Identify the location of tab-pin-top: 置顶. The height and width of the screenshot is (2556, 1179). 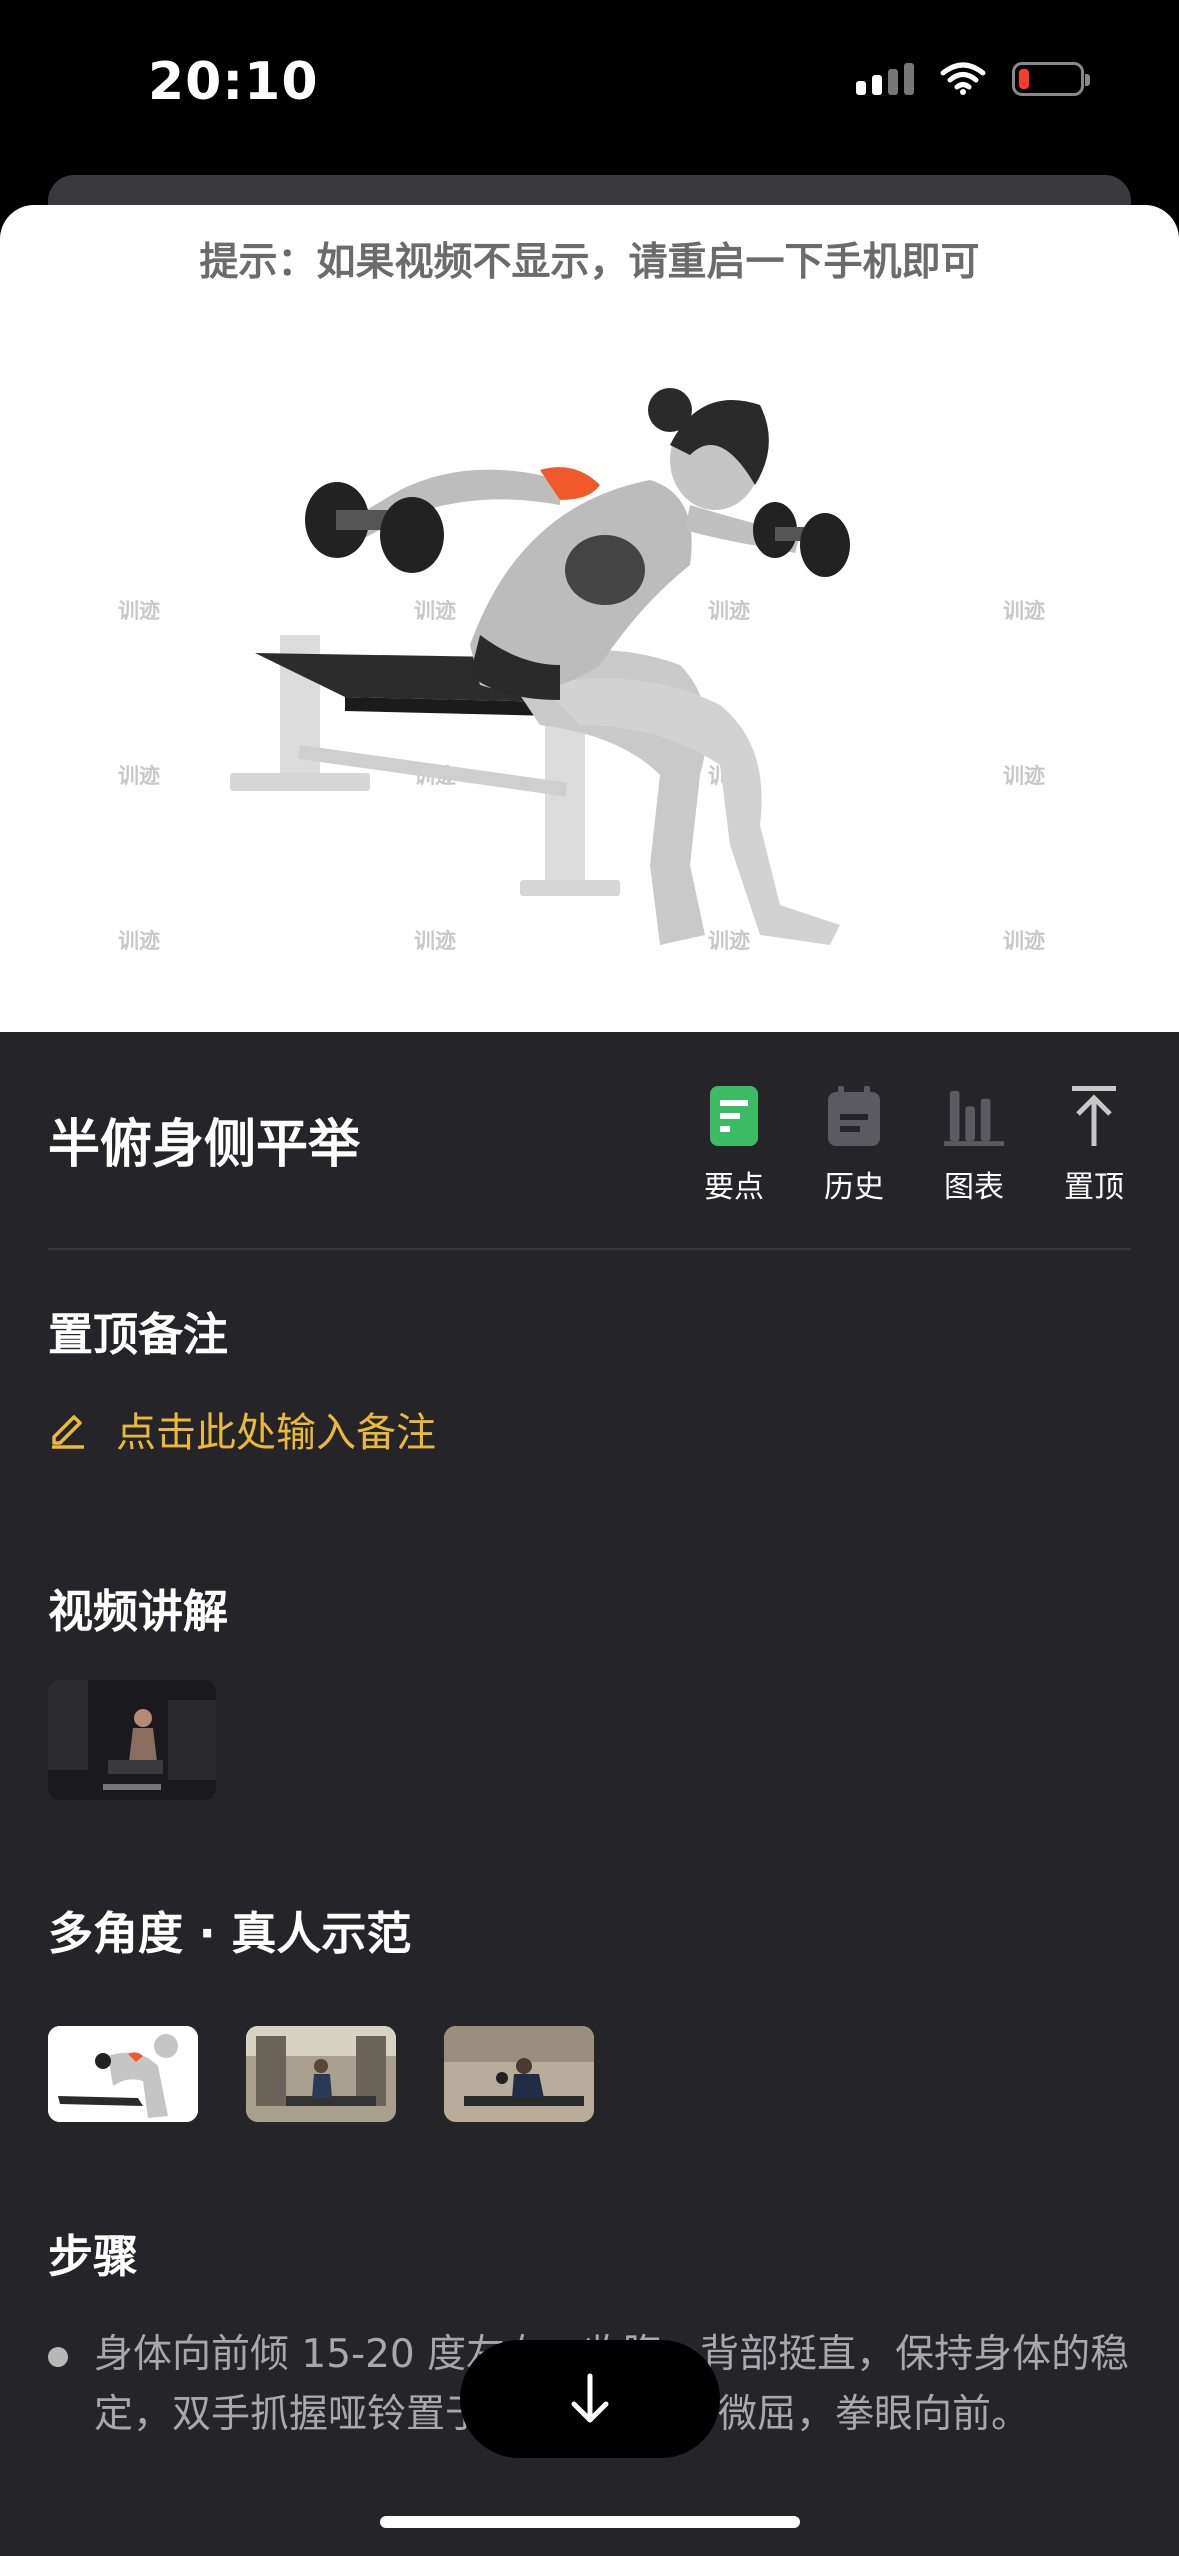
(1094, 1144).